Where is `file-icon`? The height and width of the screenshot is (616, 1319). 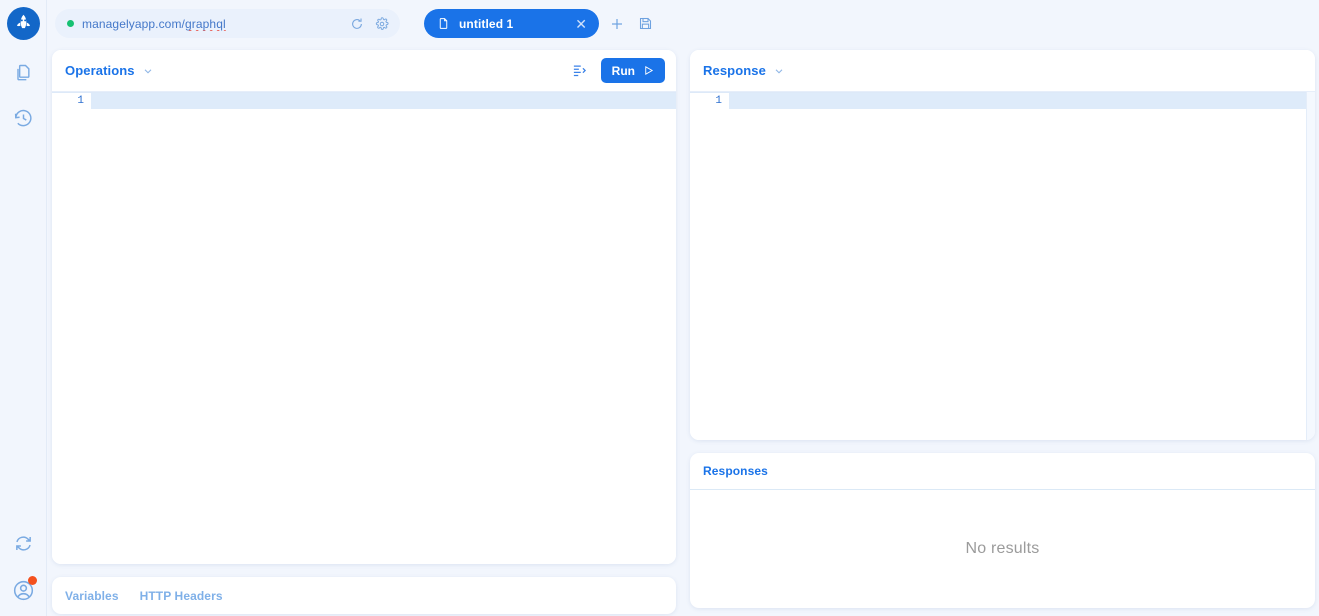
file-icon is located at coordinates (443, 23).